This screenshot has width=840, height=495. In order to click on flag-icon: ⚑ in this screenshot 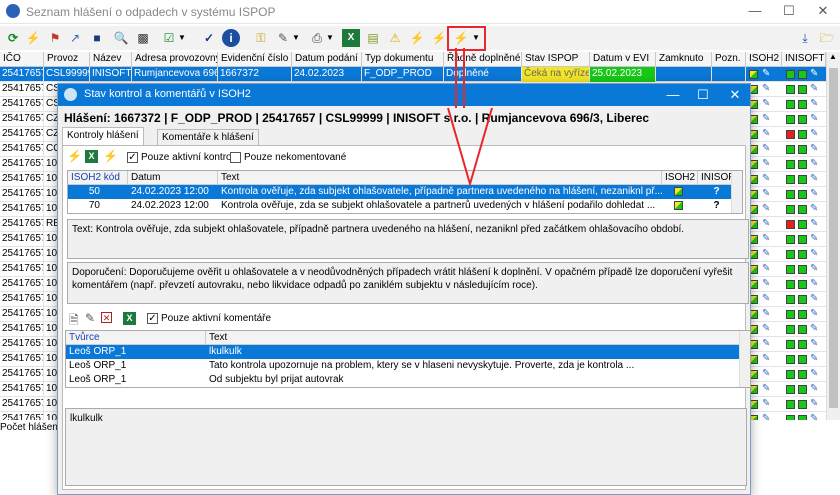, I will do `click(55, 38)`.